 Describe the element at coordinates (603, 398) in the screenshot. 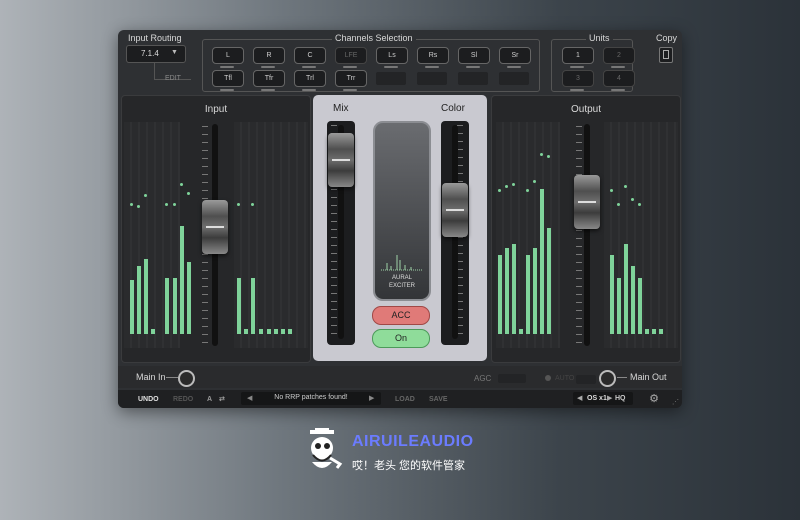

I see `oversampling-selector: ◀ OS x1 ▶ HQ` at that location.